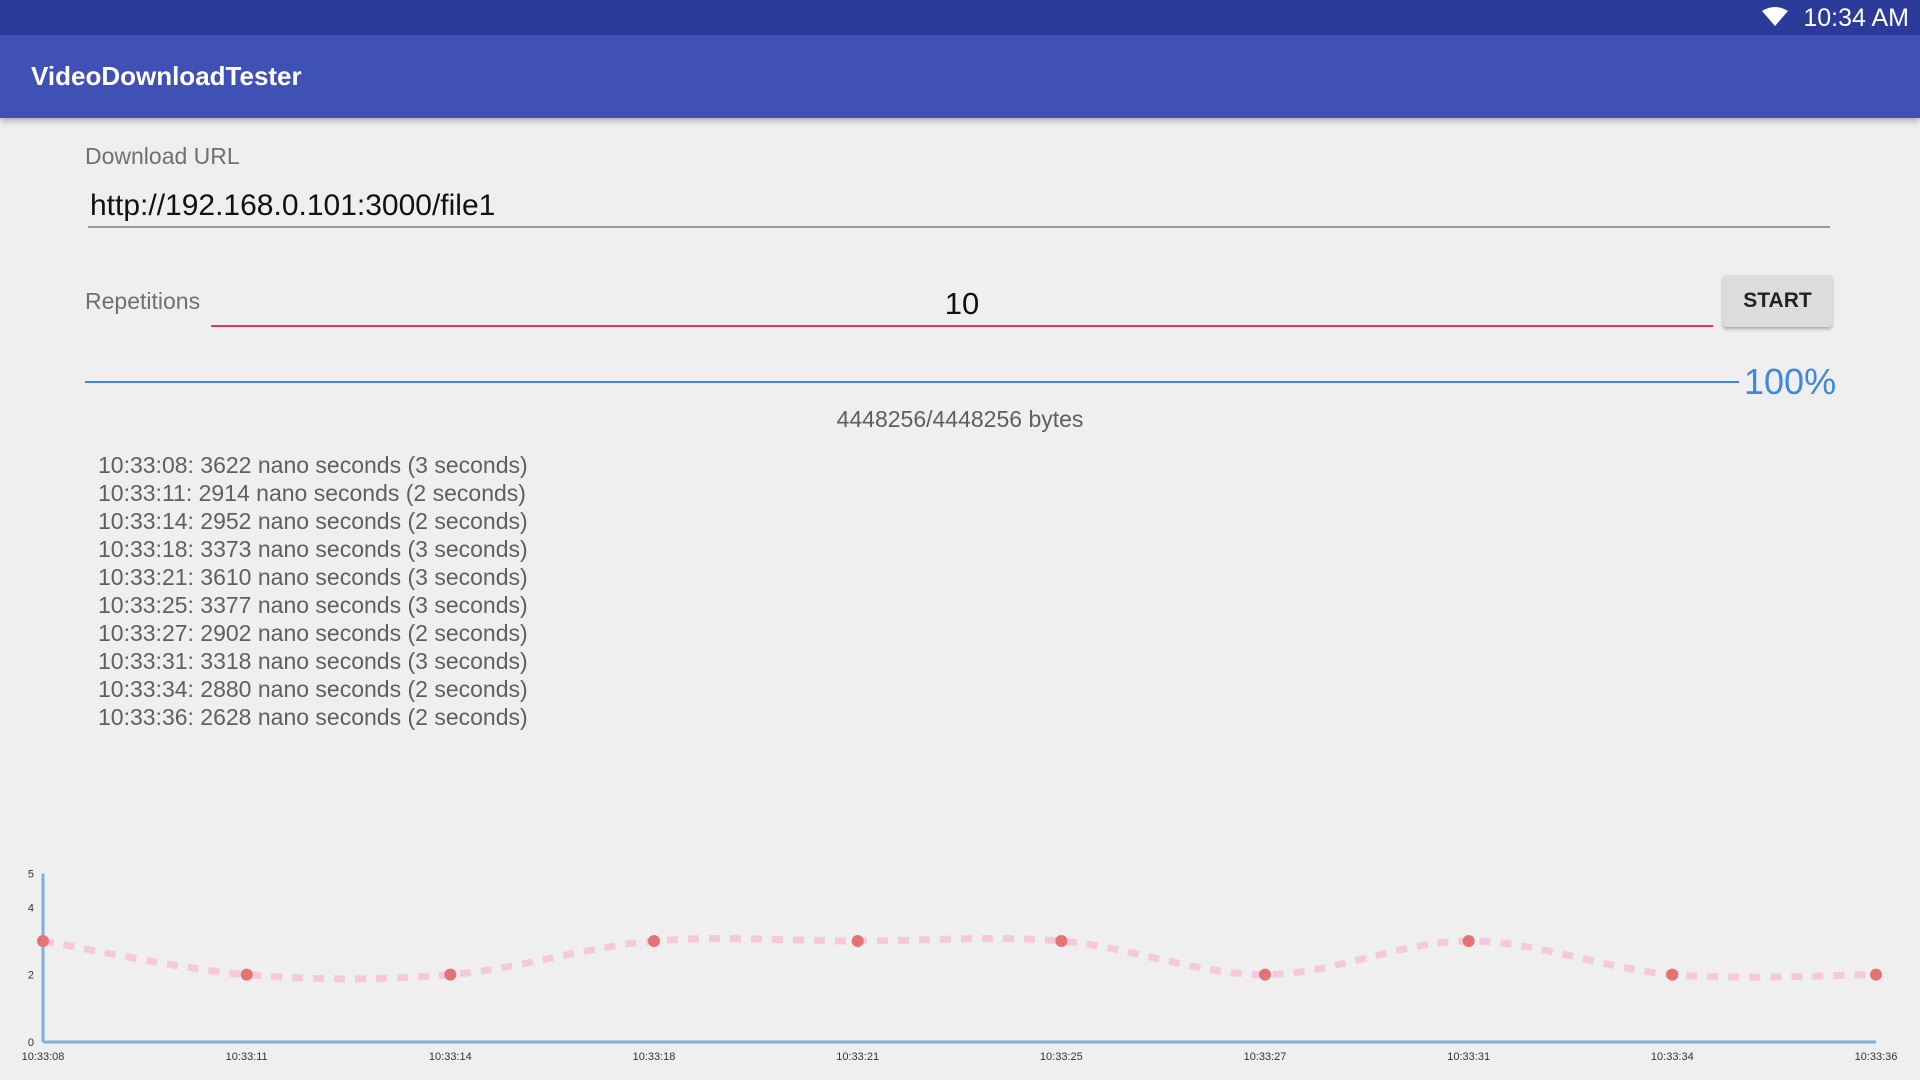 The width and height of the screenshot is (1920, 1080). I want to click on download-progress-fill, so click(912, 382).